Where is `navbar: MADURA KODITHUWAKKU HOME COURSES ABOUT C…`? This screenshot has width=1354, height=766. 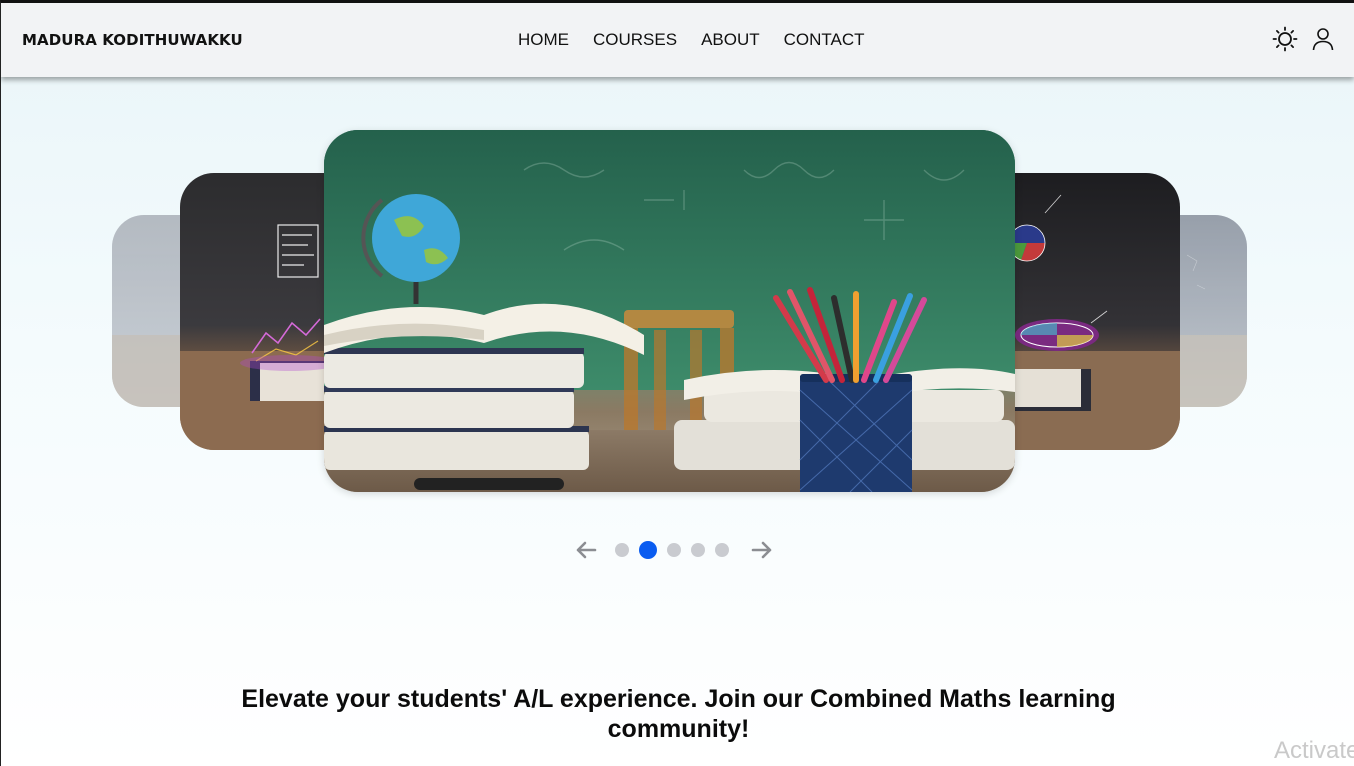
navbar: MADURA KODITHUWAKKU HOME COURSES ABOUT C… is located at coordinates (677, 40).